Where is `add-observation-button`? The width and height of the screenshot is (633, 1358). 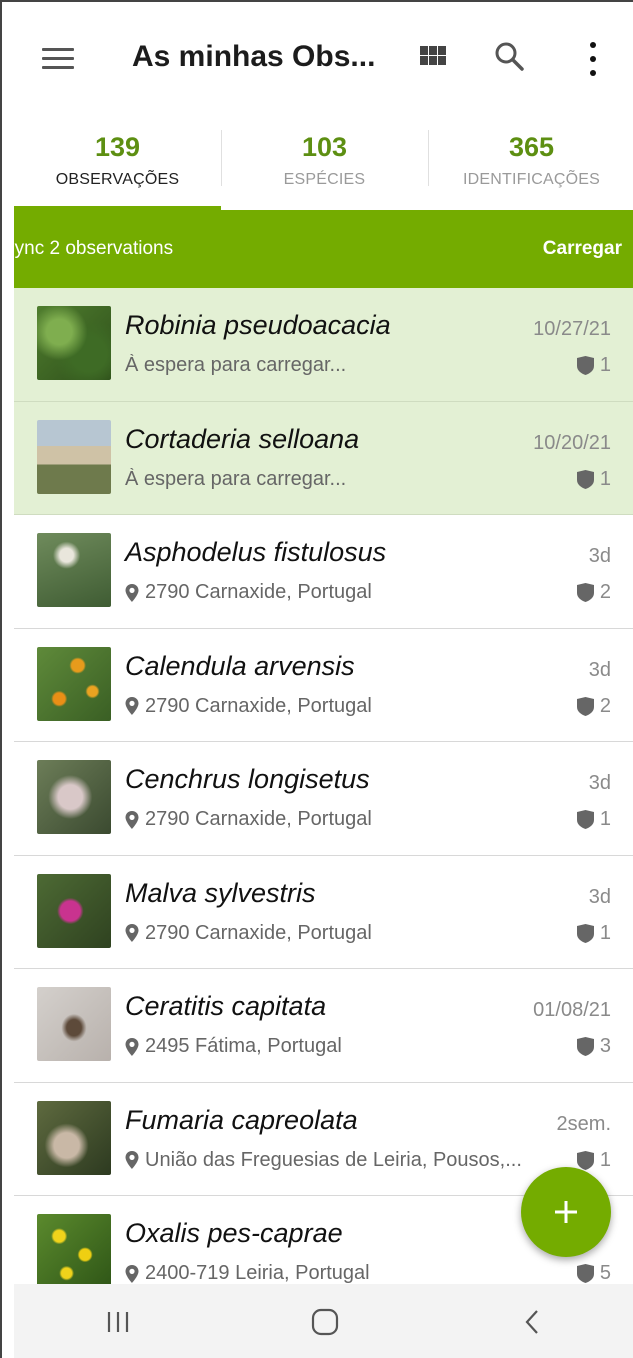 add-observation-button is located at coordinates (566, 1212).